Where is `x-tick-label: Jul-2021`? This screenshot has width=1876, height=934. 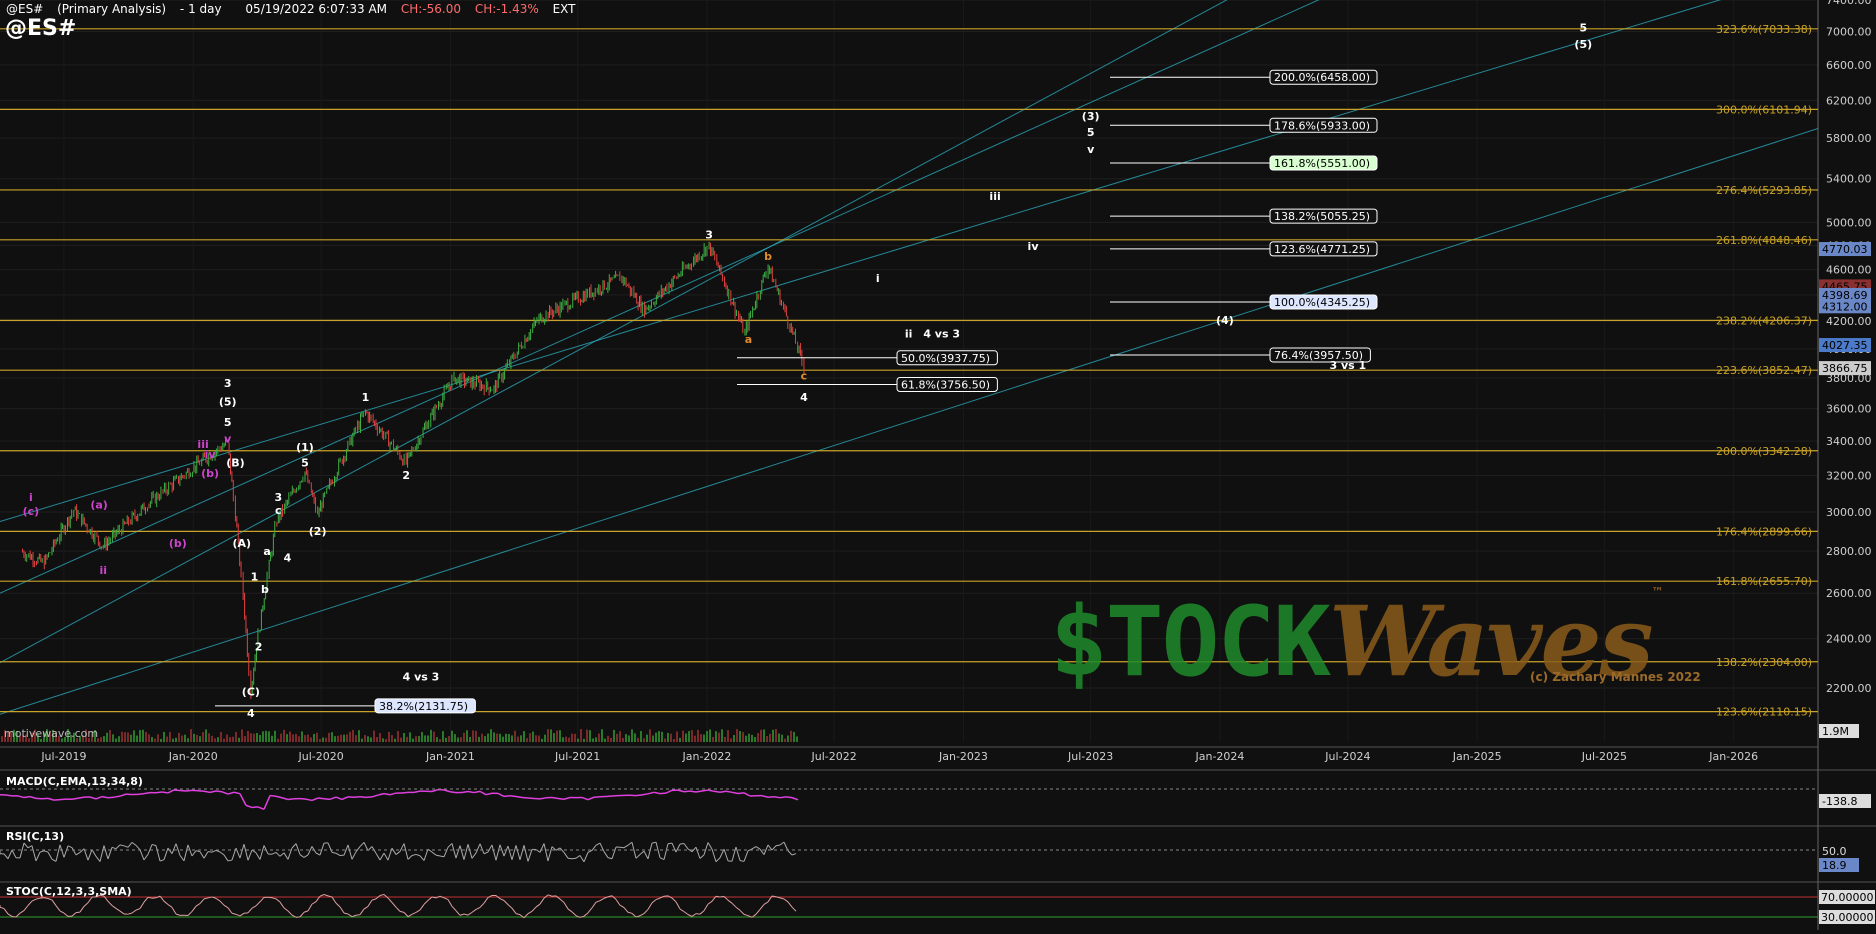 x-tick-label: Jul-2021 is located at coordinates (577, 756).